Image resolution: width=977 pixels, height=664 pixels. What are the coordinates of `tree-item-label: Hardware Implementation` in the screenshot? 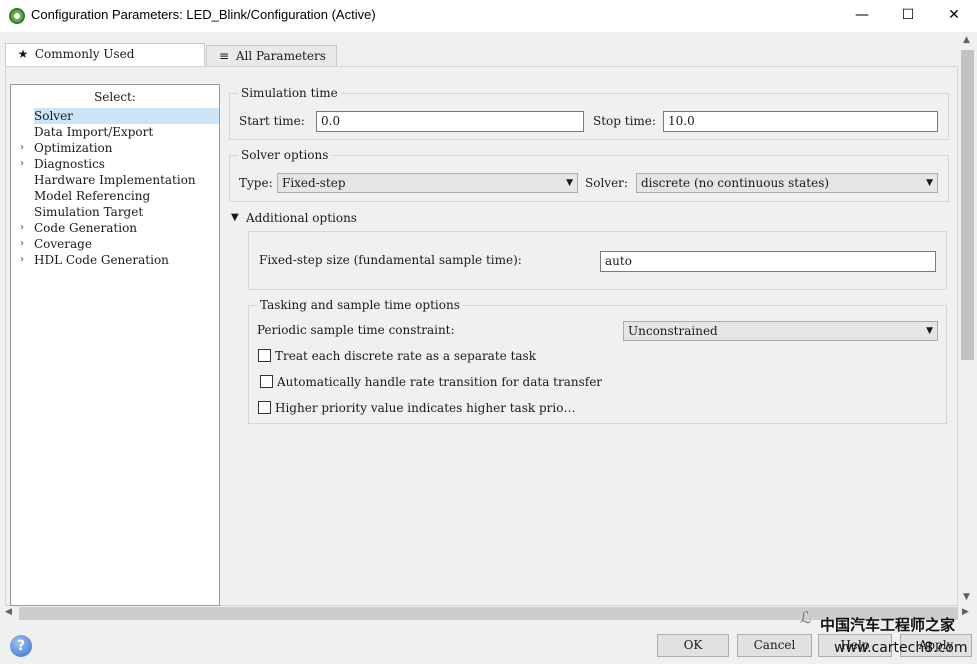 It's located at (115, 180).